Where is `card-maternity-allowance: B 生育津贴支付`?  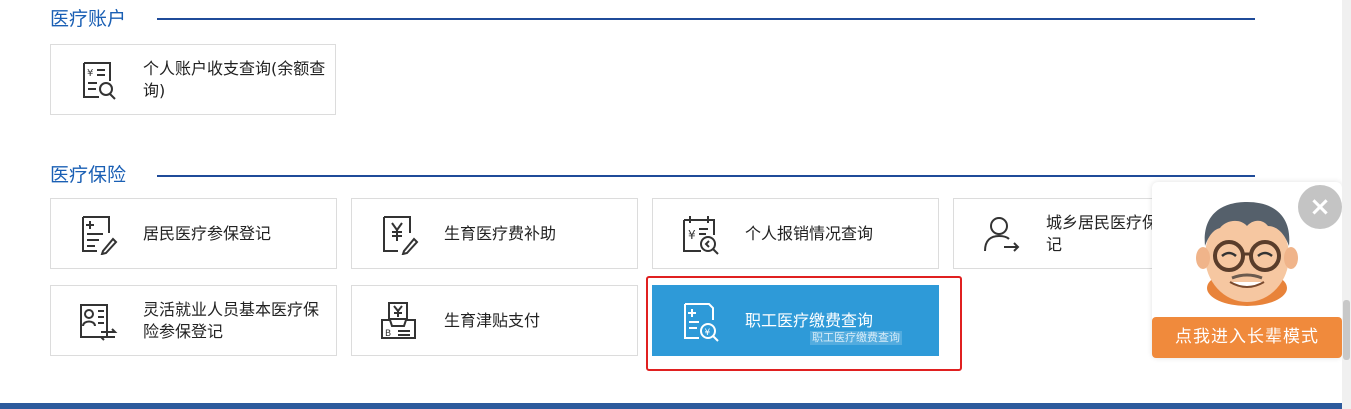 card-maternity-allowance: B 生育津贴支付 is located at coordinates (494, 320).